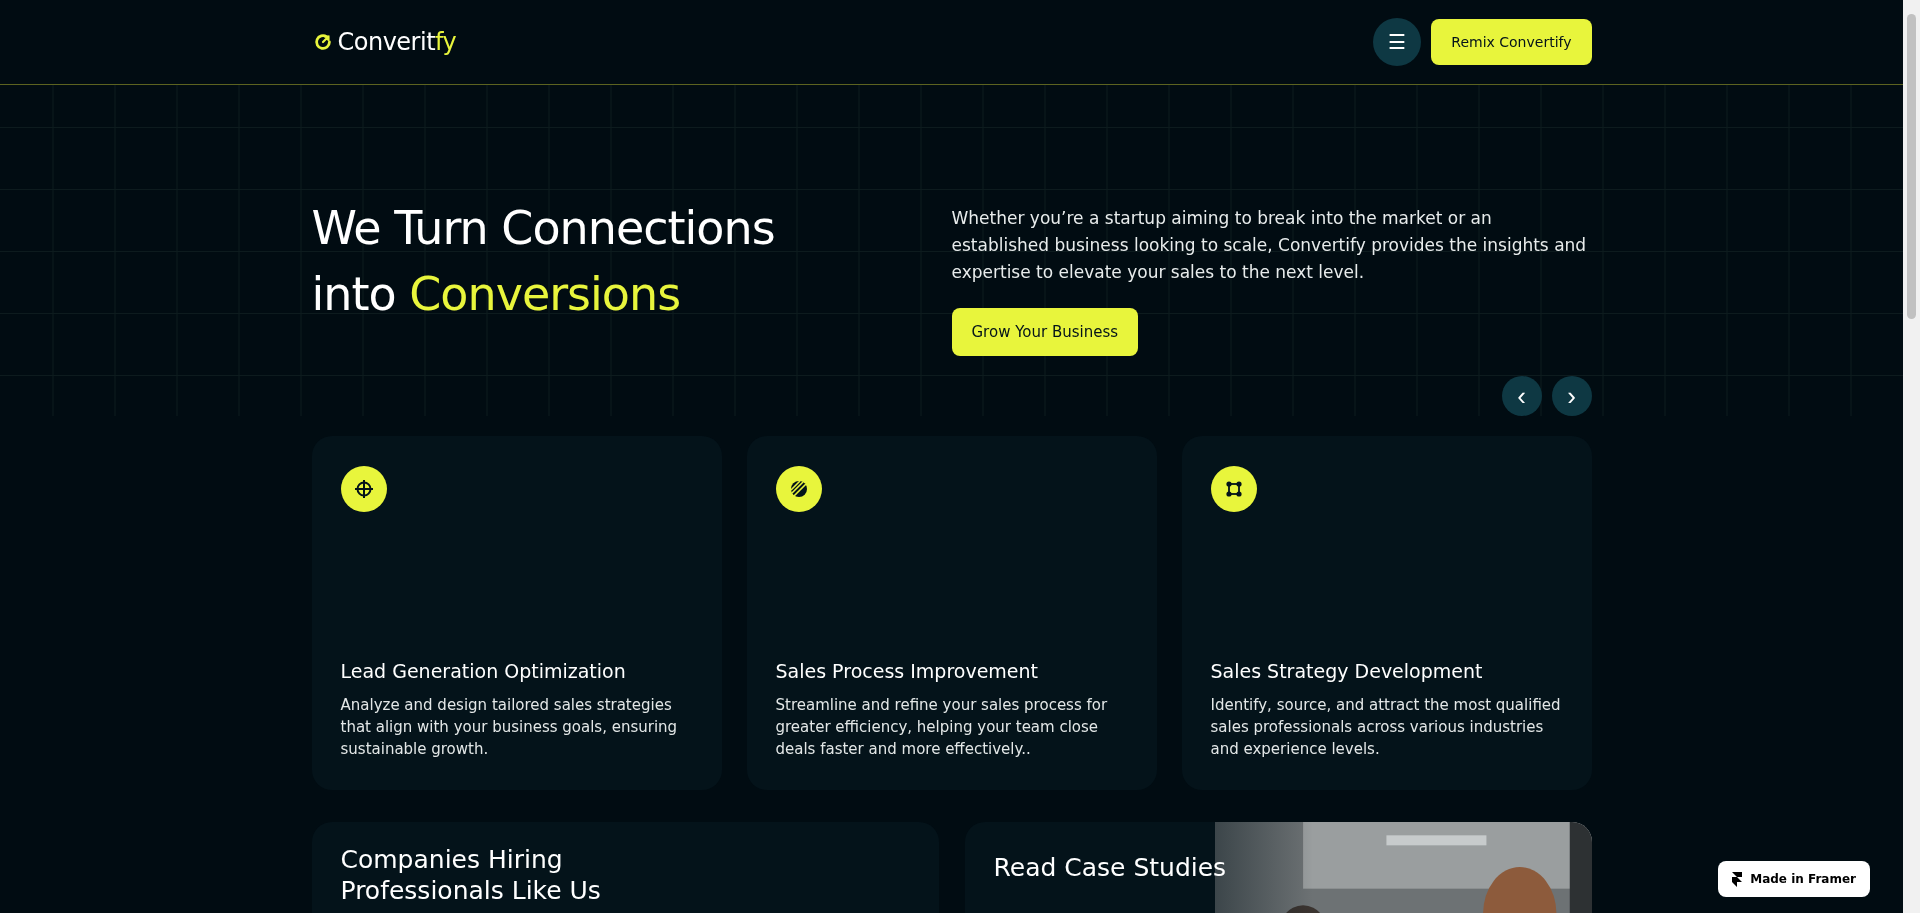 Image resolution: width=1920 pixels, height=913 pixels. What do you see at coordinates (1397, 42) in the screenshot?
I see `menu-button: ☰` at bounding box center [1397, 42].